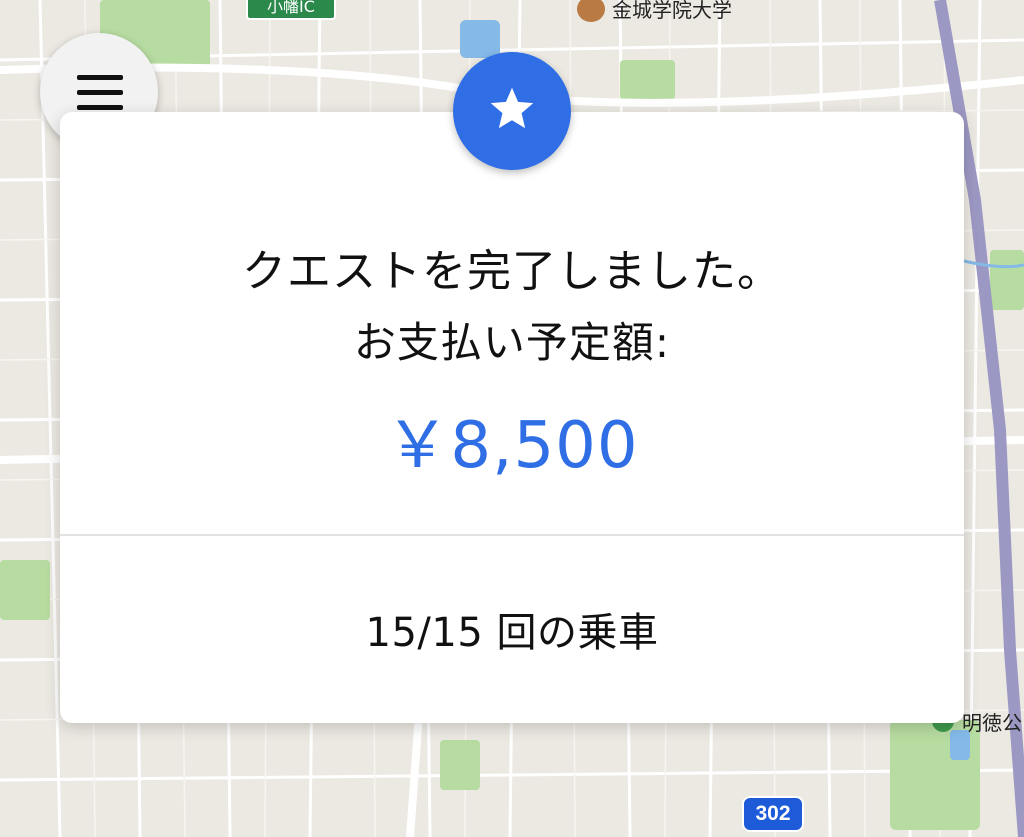  What do you see at coordinates (512, 342) in the screenshot?
I see `payment-label: お支払い予定額:` at bounding box center [512, 342].